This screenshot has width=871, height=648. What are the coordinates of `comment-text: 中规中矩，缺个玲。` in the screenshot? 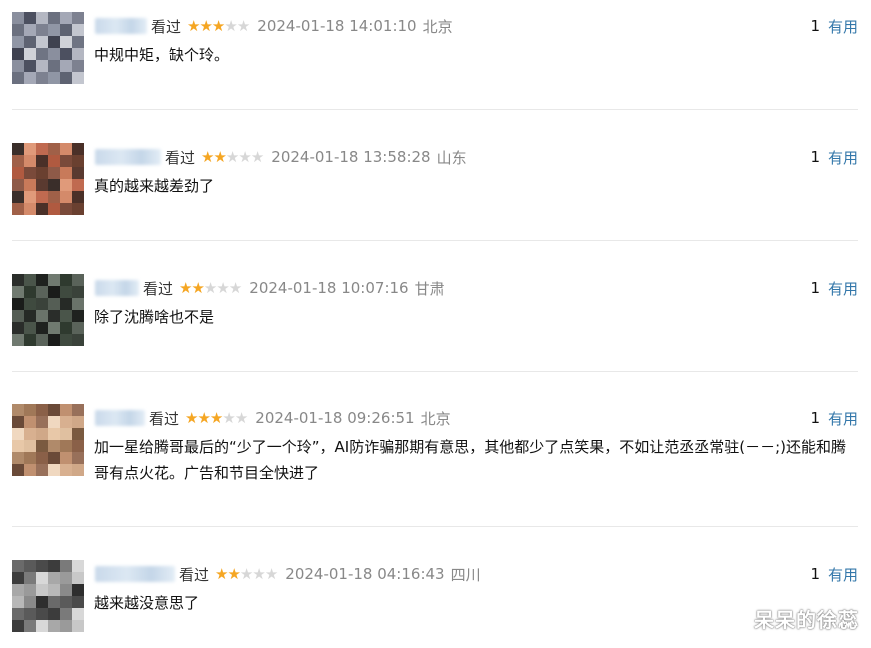 It's located at (162, 55).